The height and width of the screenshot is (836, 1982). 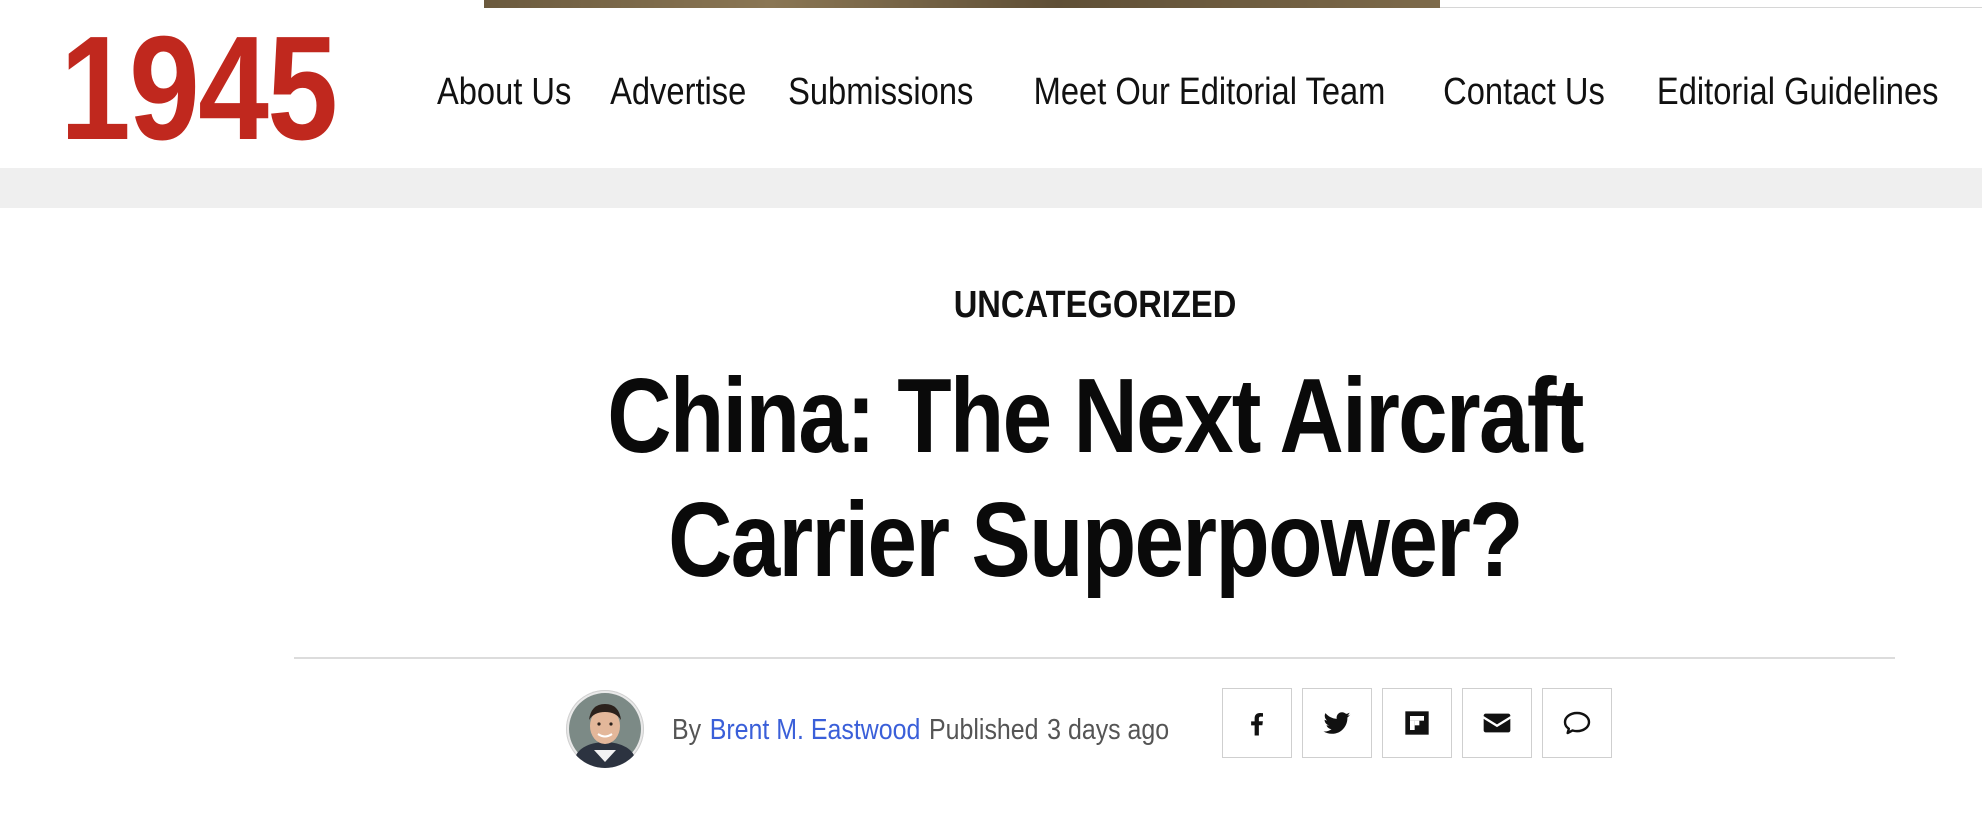 I want to click on share-email-button, so click(x=1497, y=723).